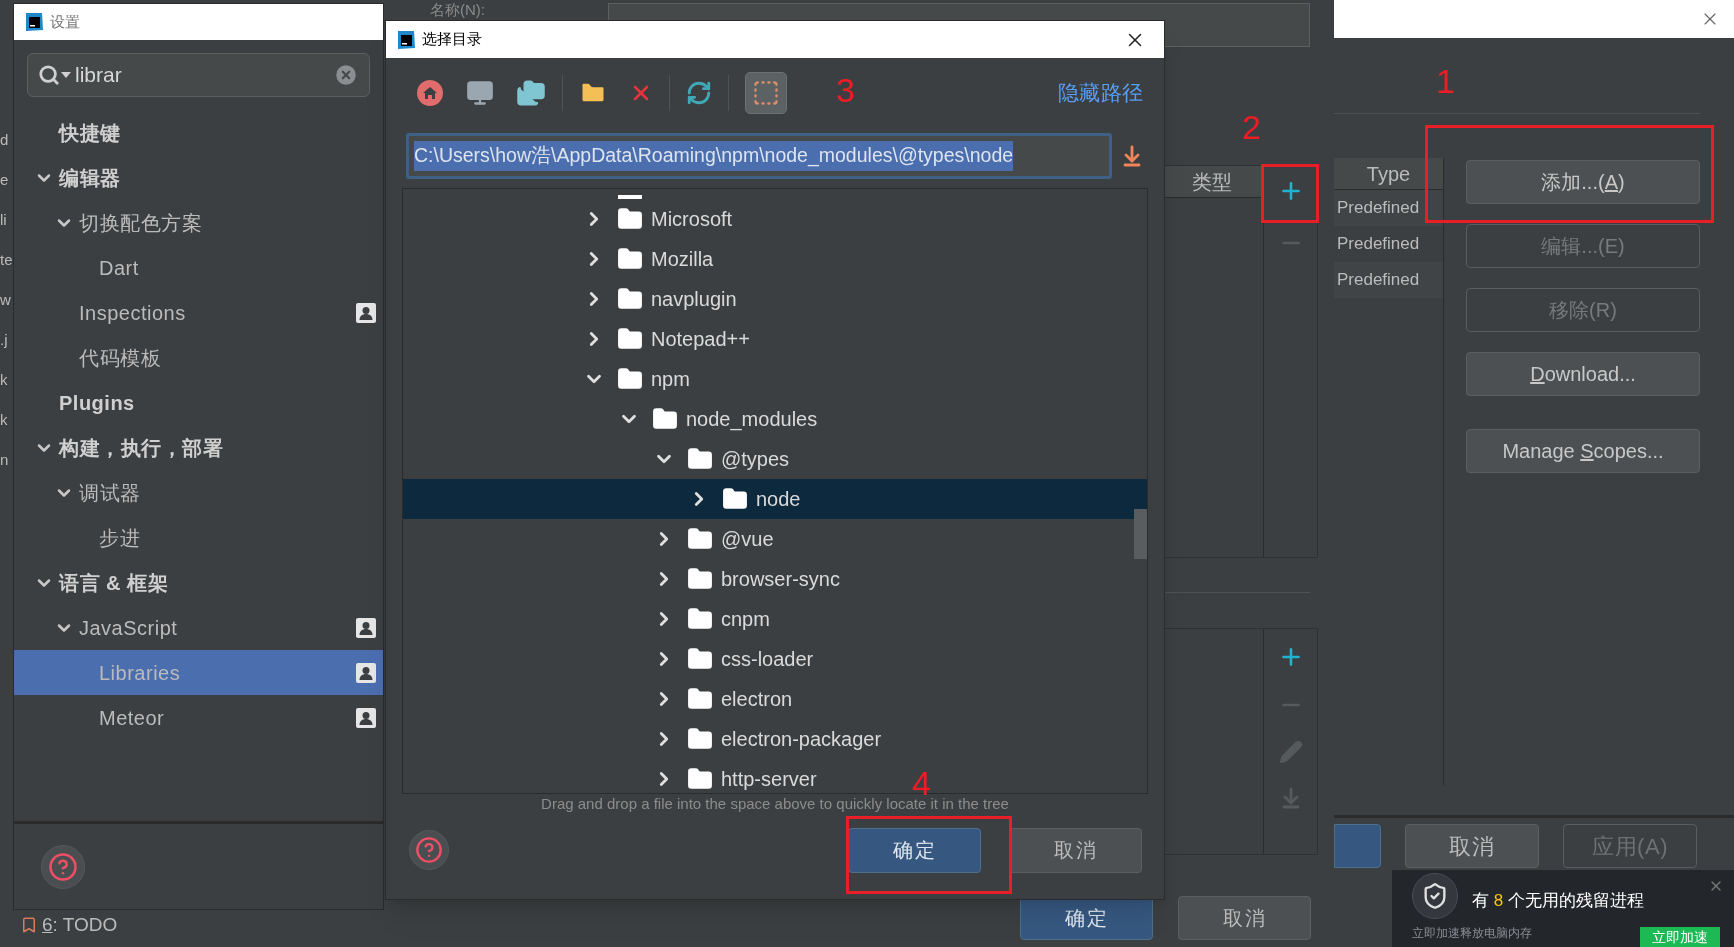  What do you see at coordinates (1472, 846) in the screenshot?
I see `dialog-button: 取消` at bounding box center [1472, 846].